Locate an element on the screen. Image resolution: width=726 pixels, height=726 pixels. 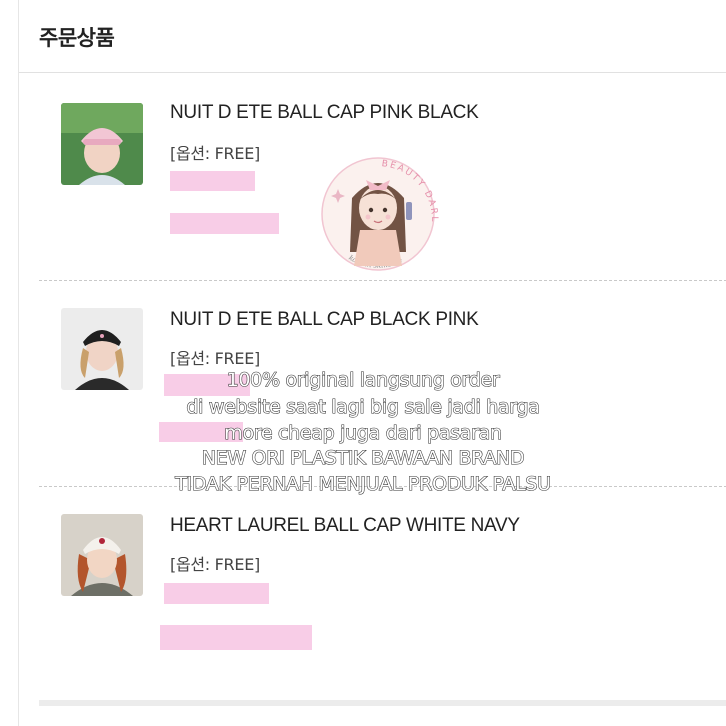
beauty-darling-watermark-logo: BEAUTY DARLING korean skincare is located at coordinates (376, 207).